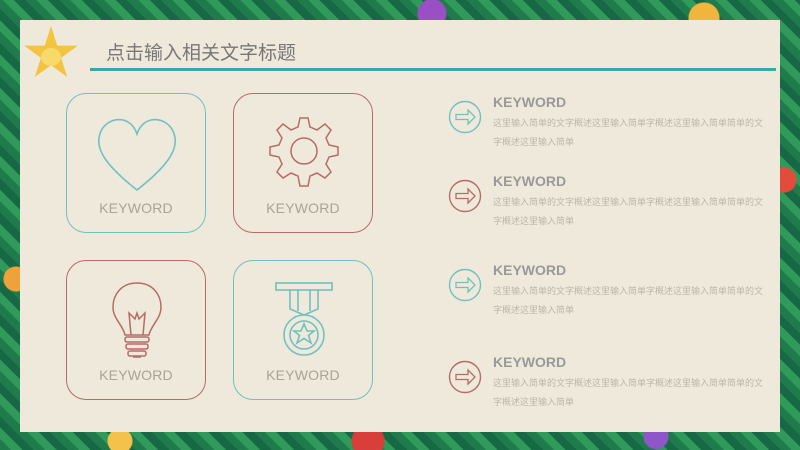  I want to click on keyword-card-lightbulb: KEYWORD, so click(136, 330).